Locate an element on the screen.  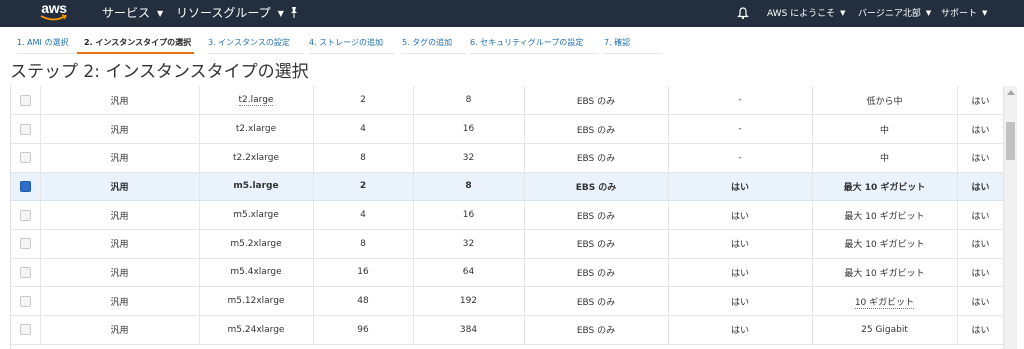
pushpin-icon is located at coordinates (294, 13).